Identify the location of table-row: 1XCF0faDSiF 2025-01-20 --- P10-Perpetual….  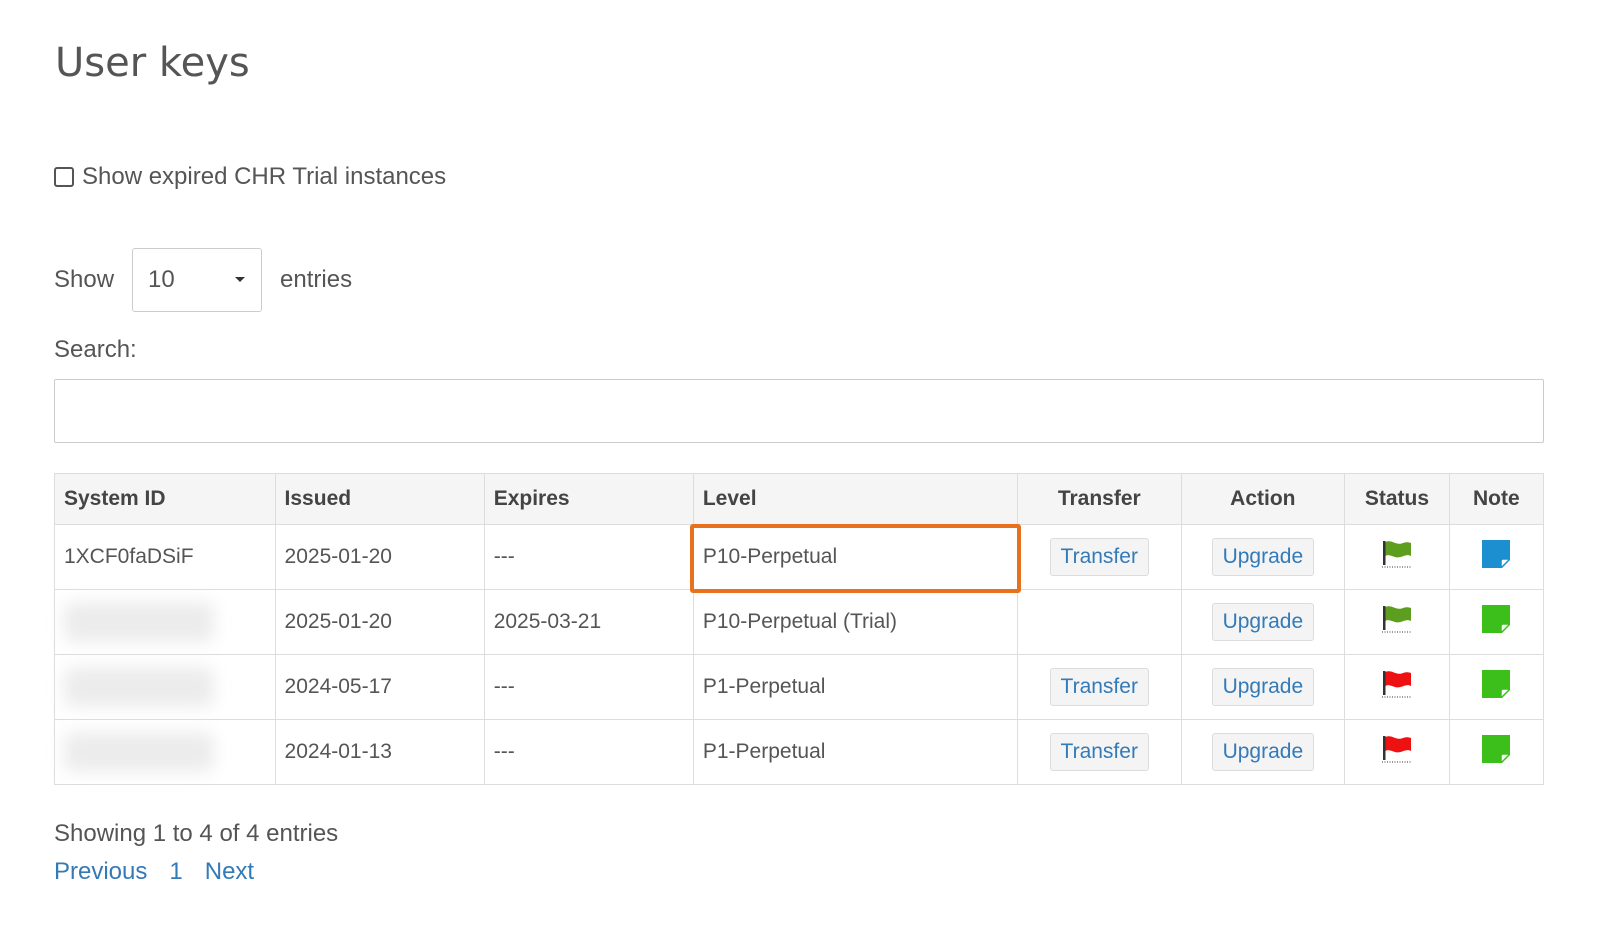
(799, 558).